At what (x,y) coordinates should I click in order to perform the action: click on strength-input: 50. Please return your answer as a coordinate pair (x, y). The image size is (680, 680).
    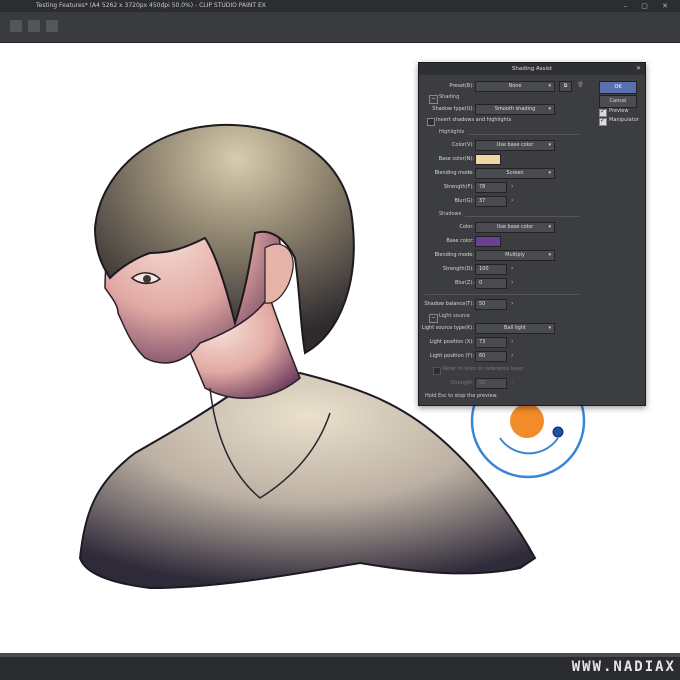
    Looking at the image, I should click on (491, 383).